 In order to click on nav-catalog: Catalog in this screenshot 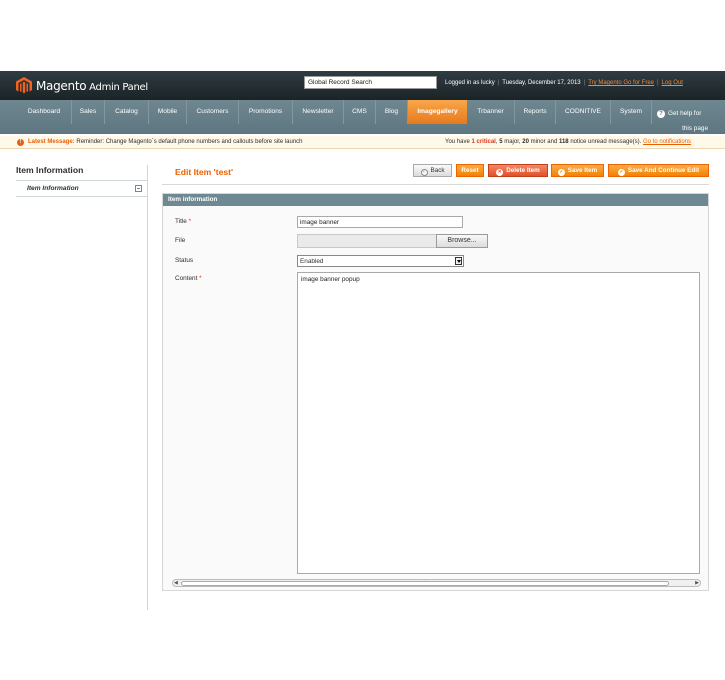, I will do `click(127, 112)`.